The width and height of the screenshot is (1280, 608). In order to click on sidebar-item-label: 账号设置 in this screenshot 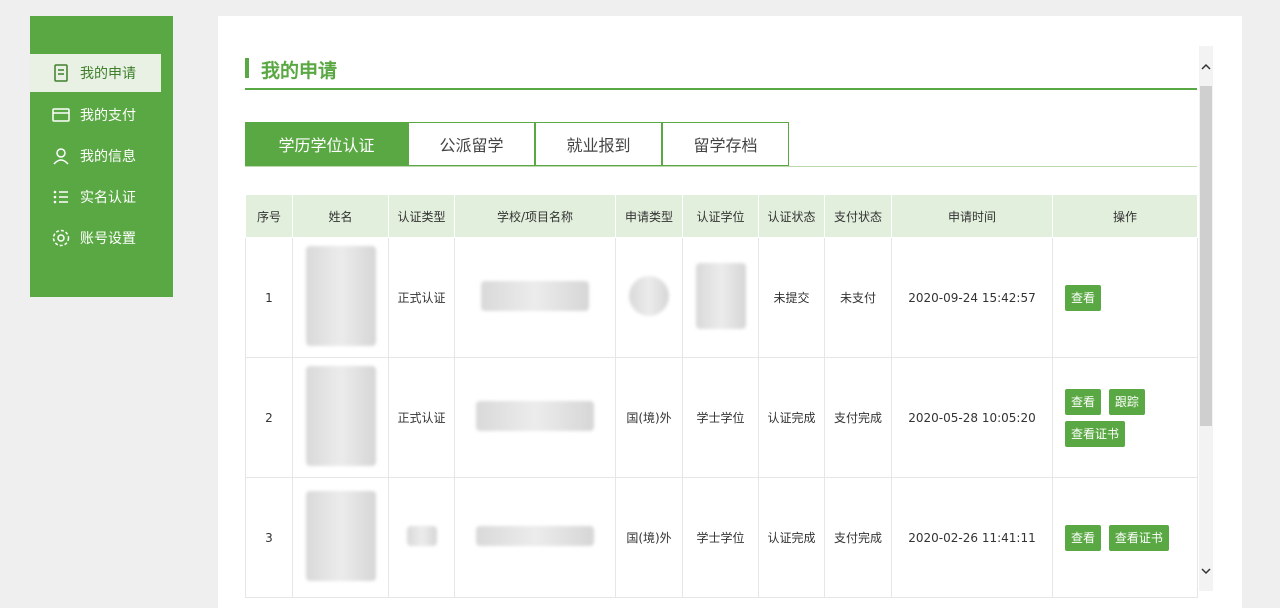, I will do `click(108, 239)`.